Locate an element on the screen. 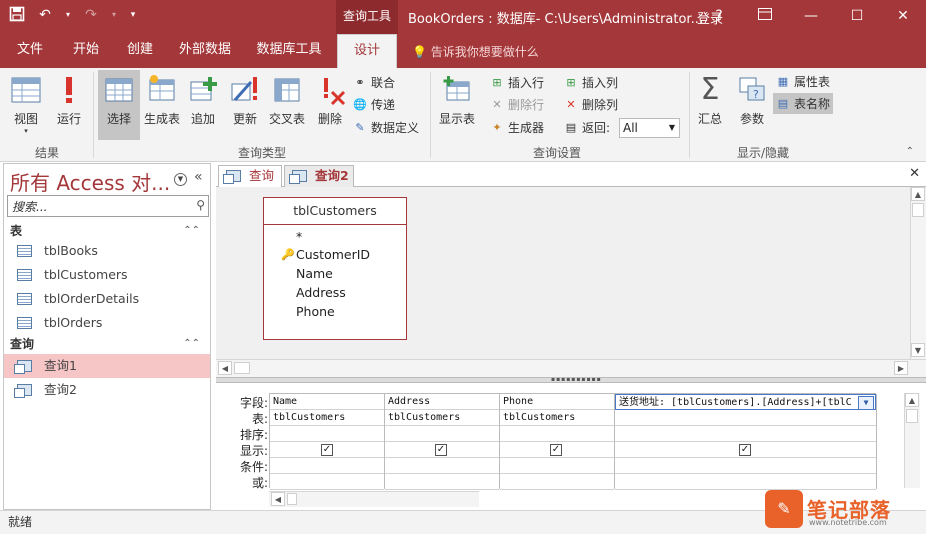 This screenshot has width=926, height=534. make-table-button: 生成表 is located at coordinates (162, 103).